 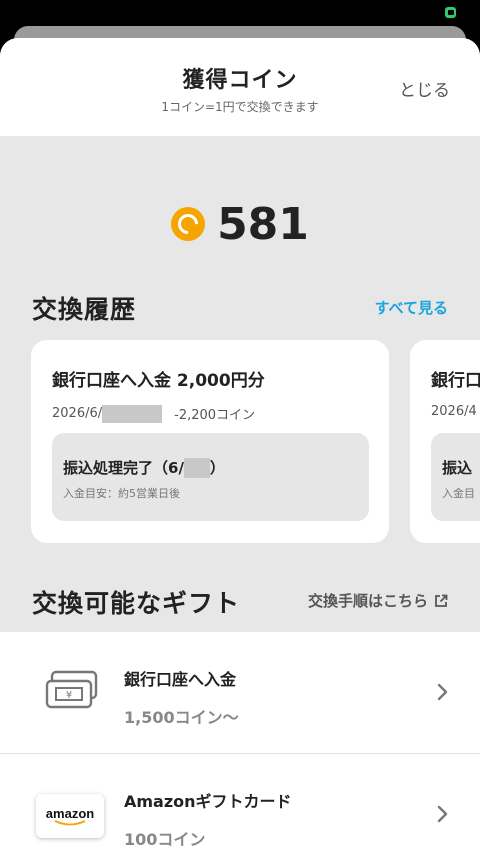 What do you see at coordinates (70, 823) in the screenshot?
I see `amazon-smile-icon` at bounding box center [70, 823].